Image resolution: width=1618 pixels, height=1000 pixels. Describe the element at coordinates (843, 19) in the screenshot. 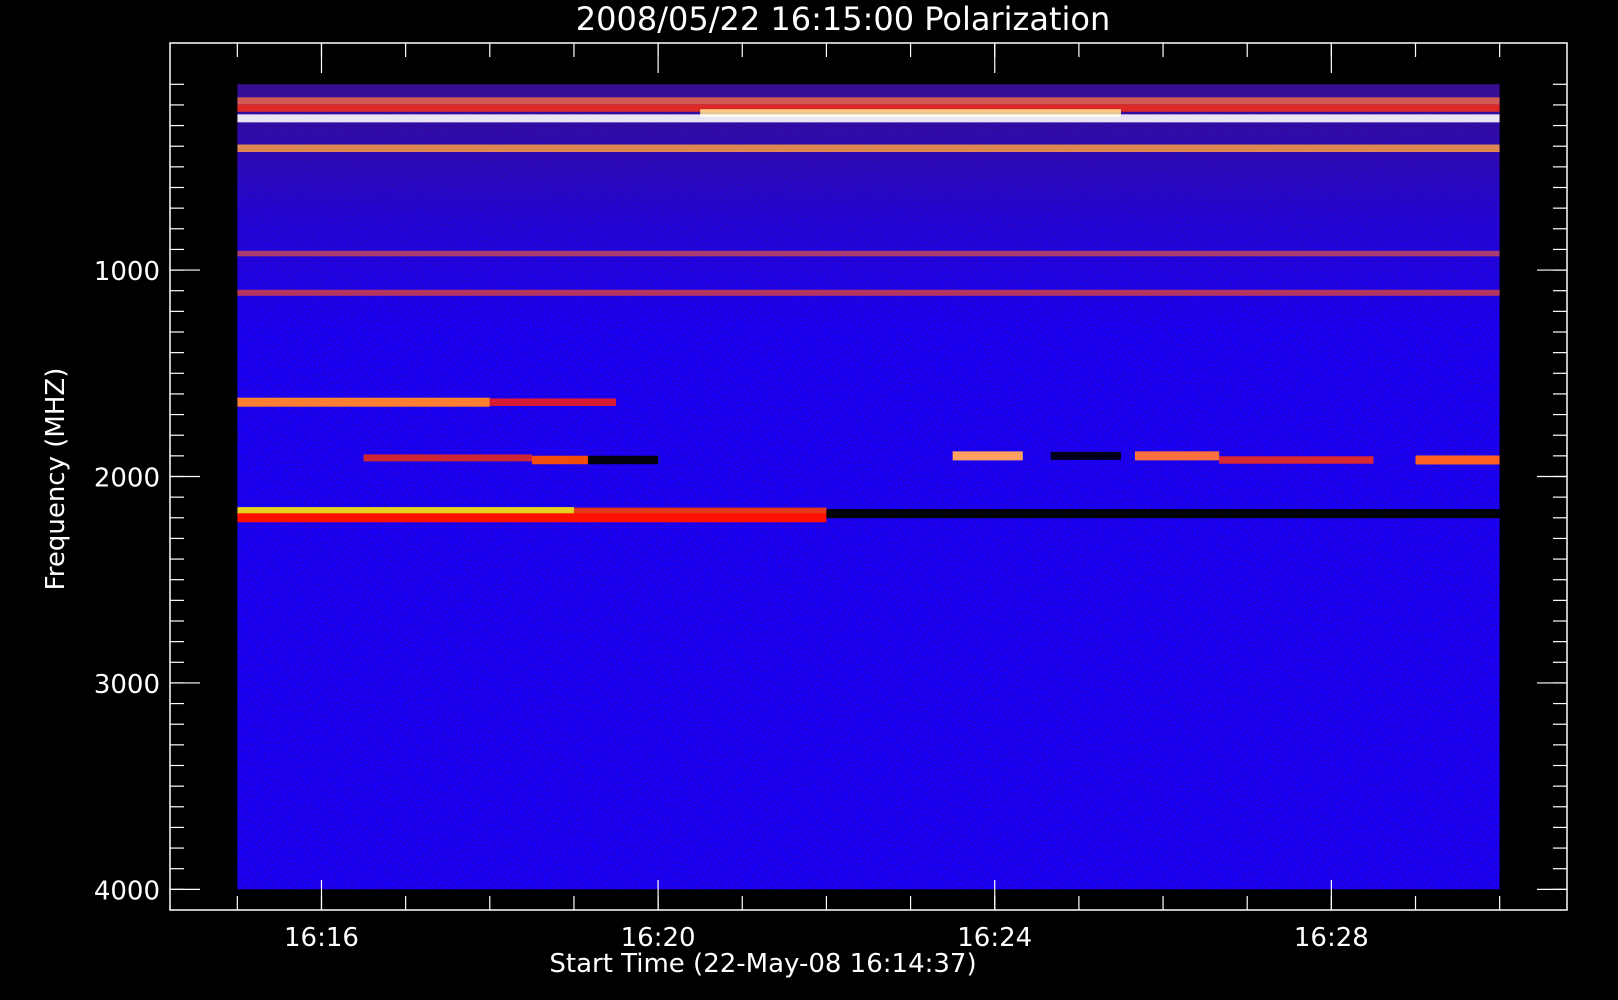

I see `chart-title: 2008/05/22 16:15:00 Polarization` at that location.